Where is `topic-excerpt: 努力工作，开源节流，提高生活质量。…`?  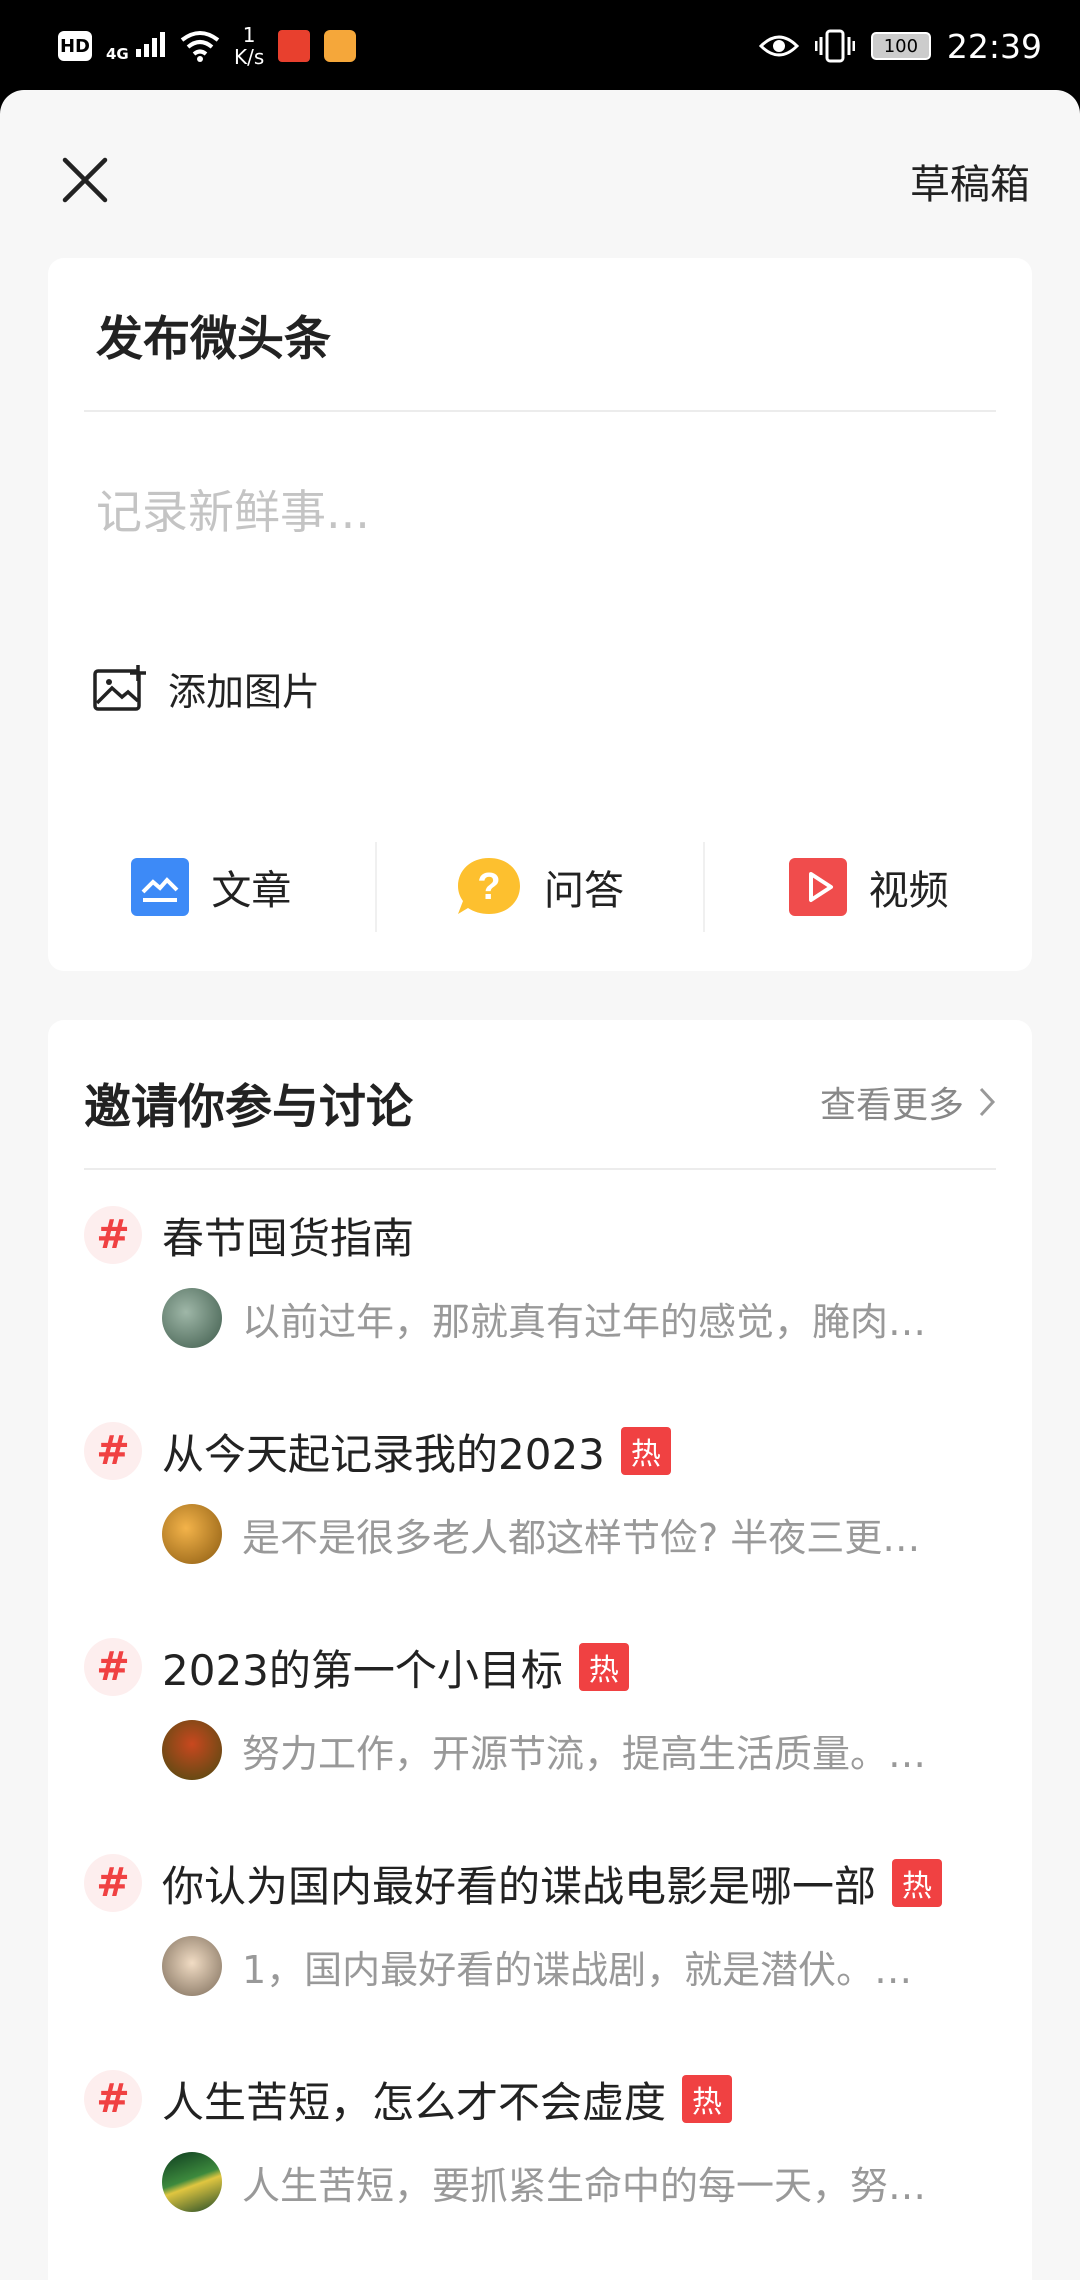 topic-excerpt: 努力工作，开源节流，提高生活质量。… is located at coordinates (584, 1753).